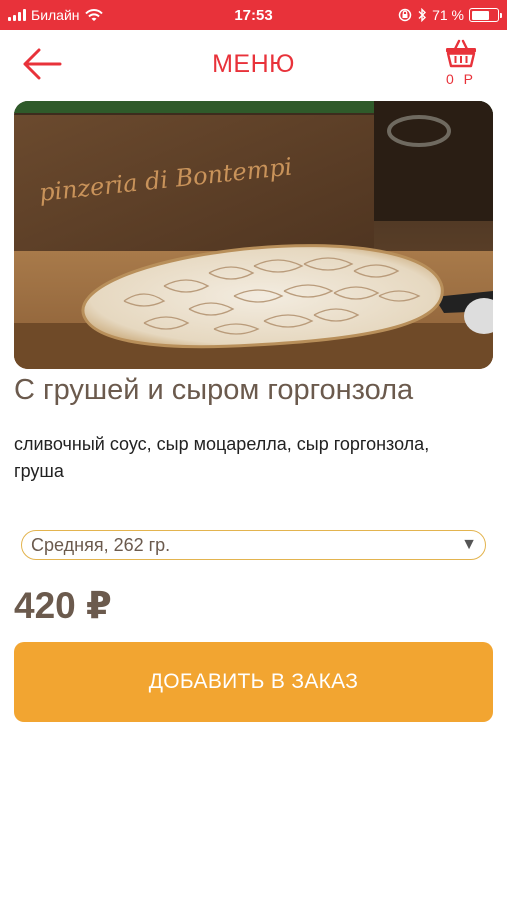  I want to click on app-header: МЕНЮ 0 Р, so click(253, 64).